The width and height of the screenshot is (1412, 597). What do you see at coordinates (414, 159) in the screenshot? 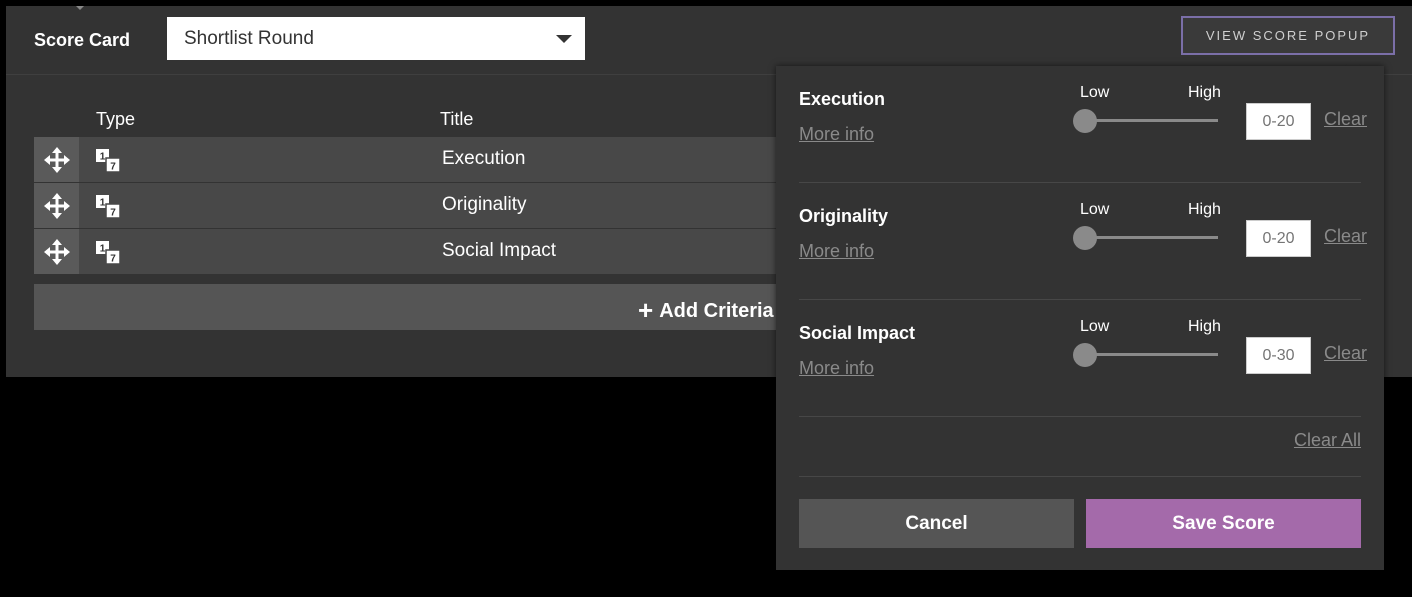
I see `table-row: 1 7 Execution` at bounding box center [414, 159].